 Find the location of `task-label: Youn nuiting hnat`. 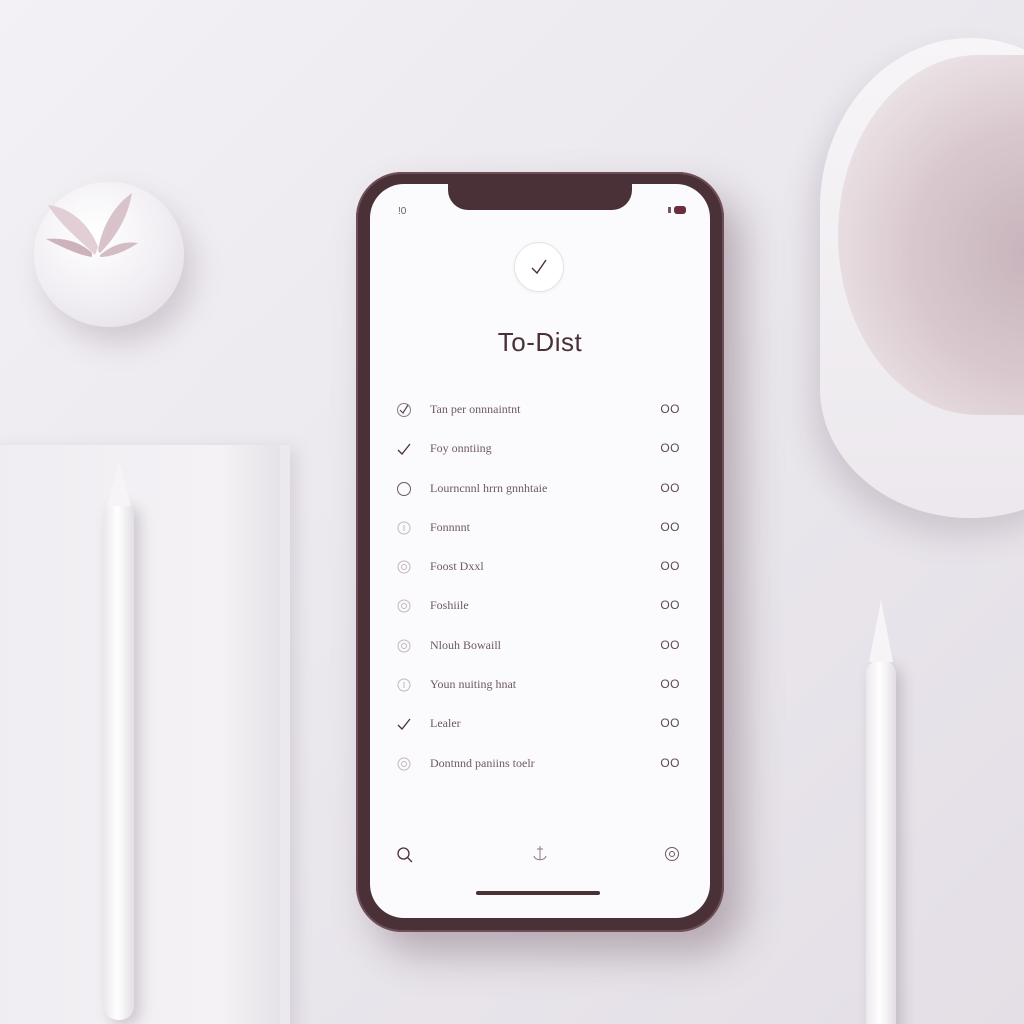

task-label: Youn nuiting hnat is located at coordinates (473, 684).